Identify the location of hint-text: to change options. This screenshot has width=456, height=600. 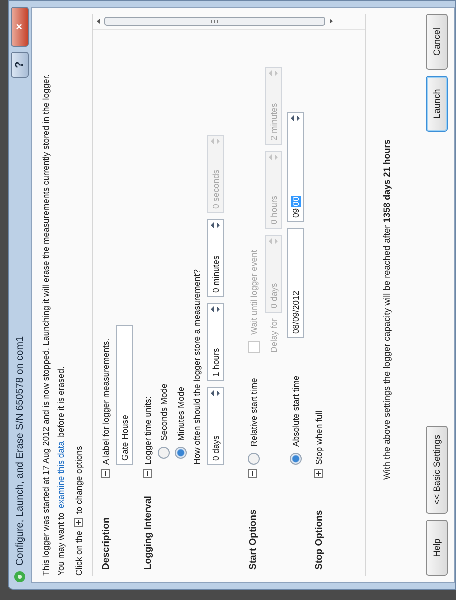
(79, 480).